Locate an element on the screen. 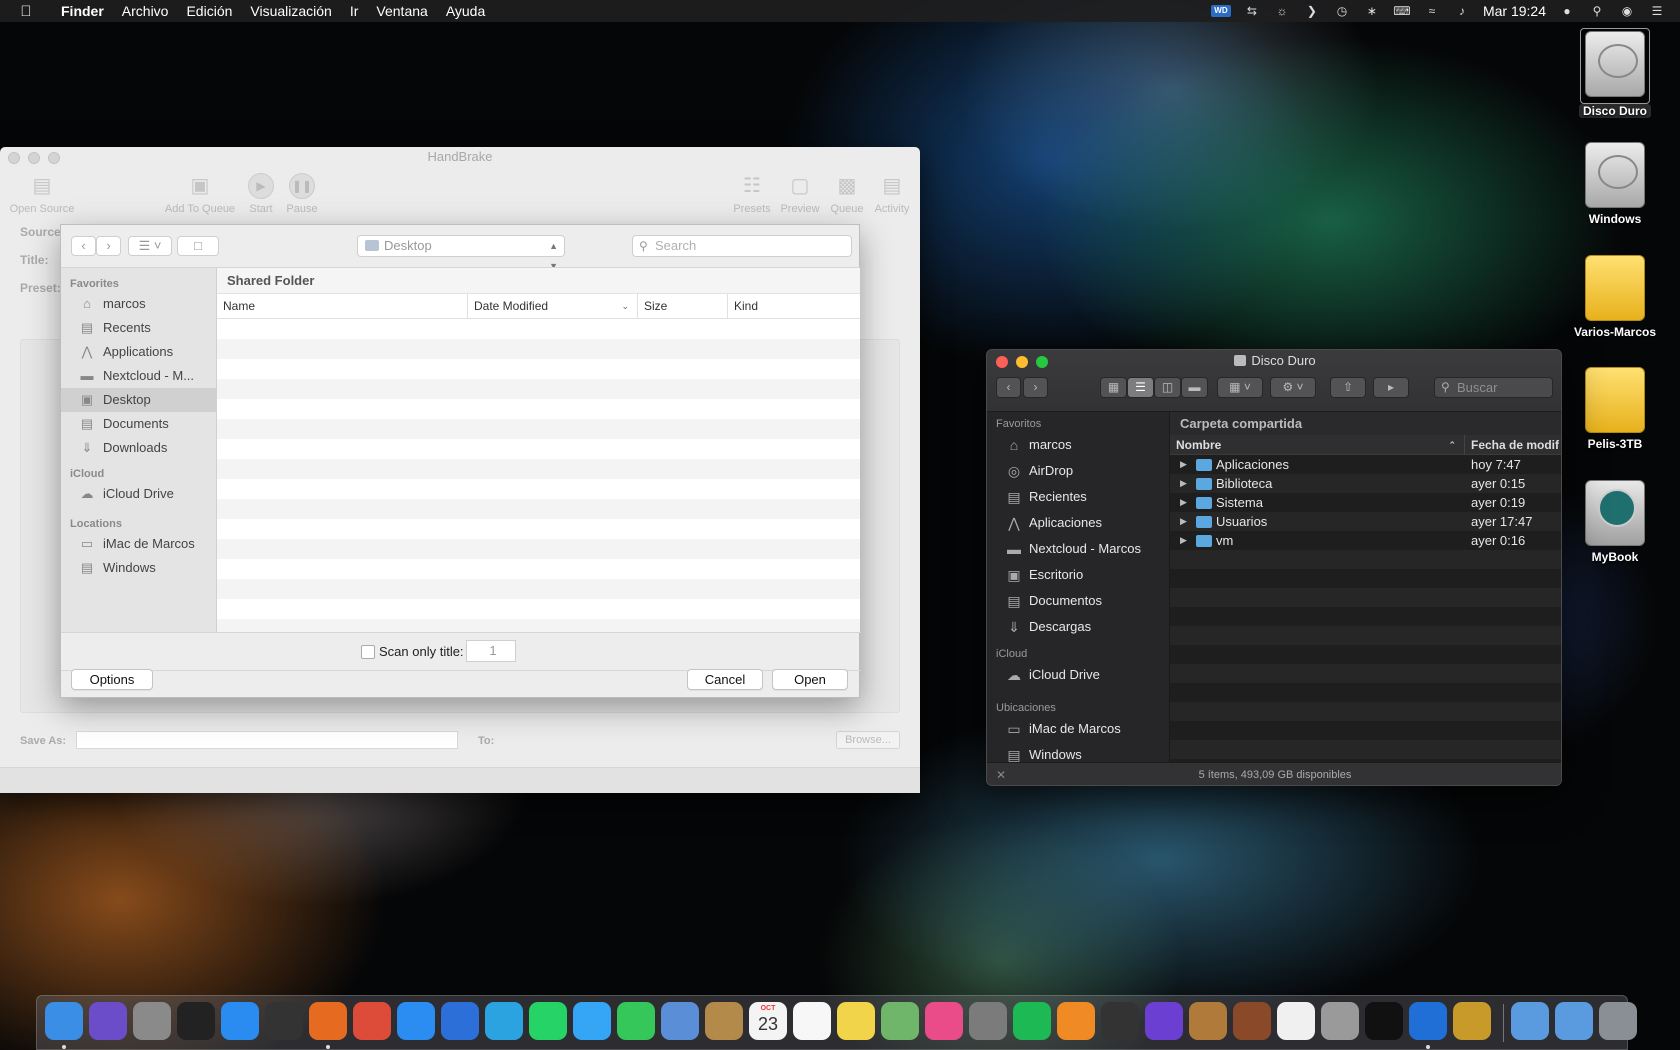 The width and height of the screenshot is (1680, 1050). column-header-name: Name is located at coordinates (342, 306).